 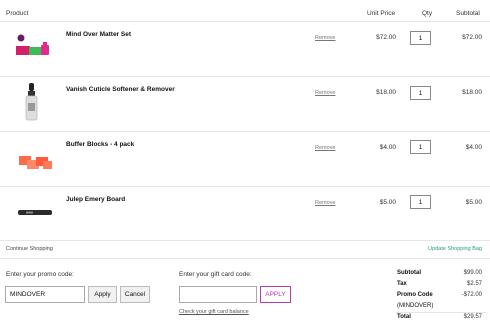 What do you see at coordinates (415, 295) in the screenshot?
I see `promo-code-total-label: Promo Code` at bounding box center [415, 295].